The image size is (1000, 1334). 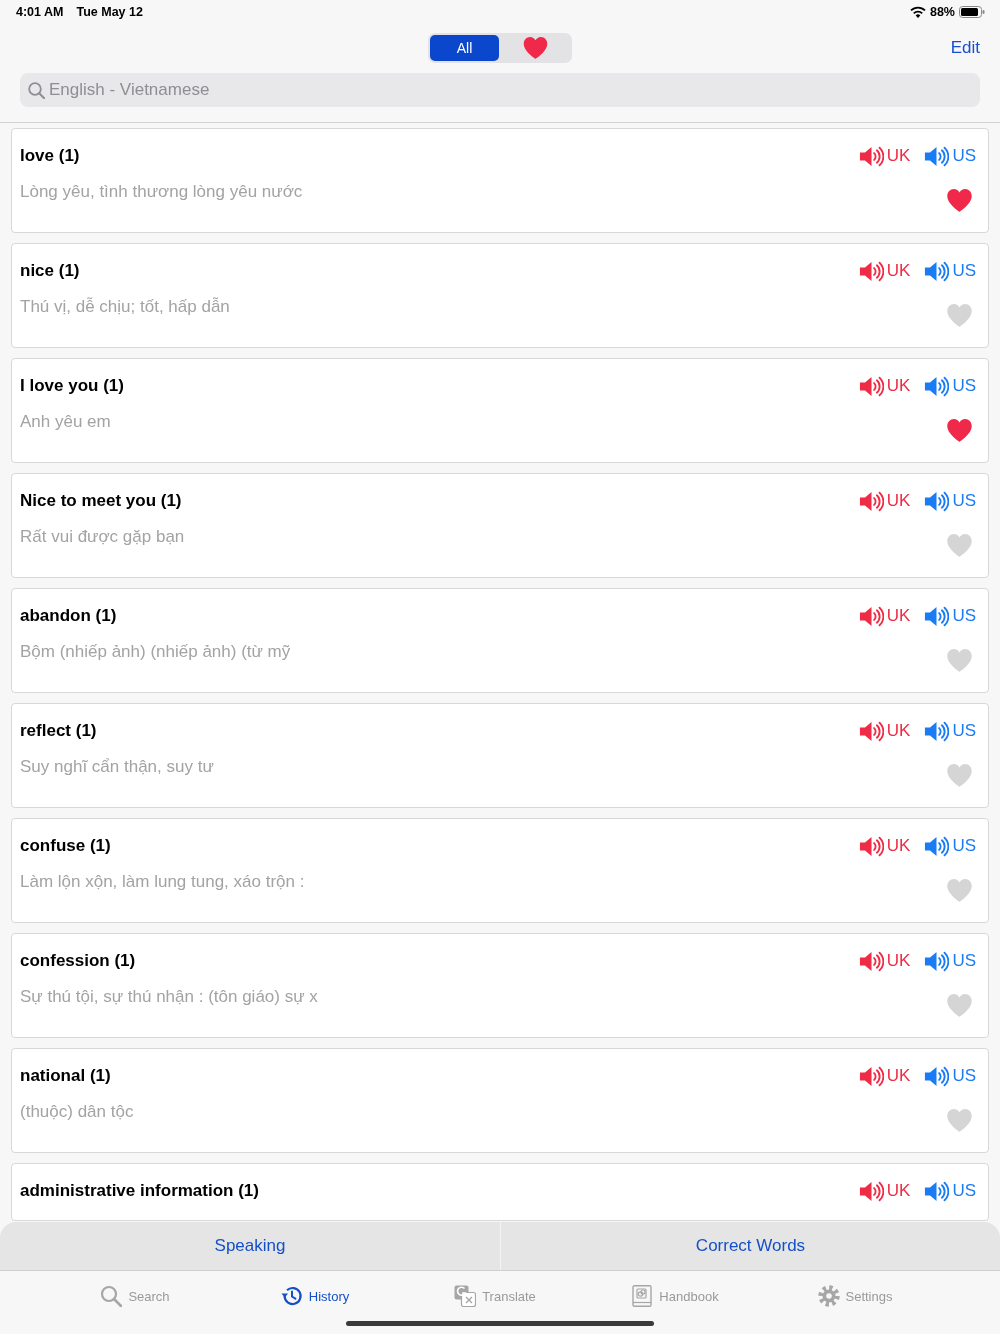 What do you see at coordinates (169, 997) in the screenshot?
I see `word-meaning: Sự thú tội, sự thú nhận : (tôn giáo) sự x` at bounding box center [169, 997].